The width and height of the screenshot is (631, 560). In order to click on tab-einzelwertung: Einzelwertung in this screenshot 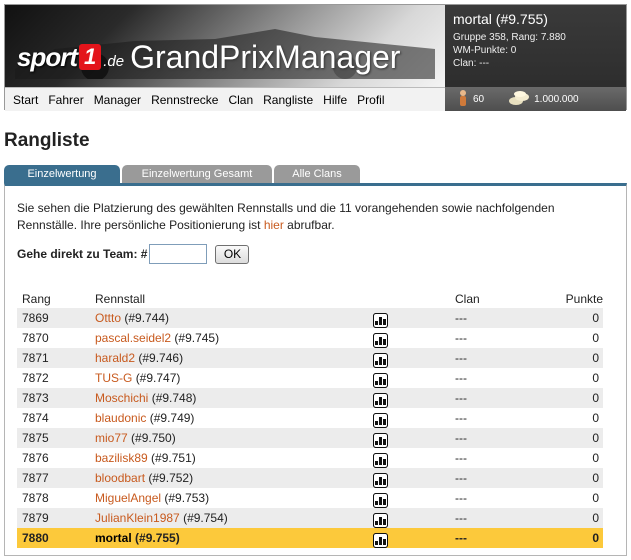, I will do `click(62, 174)`.